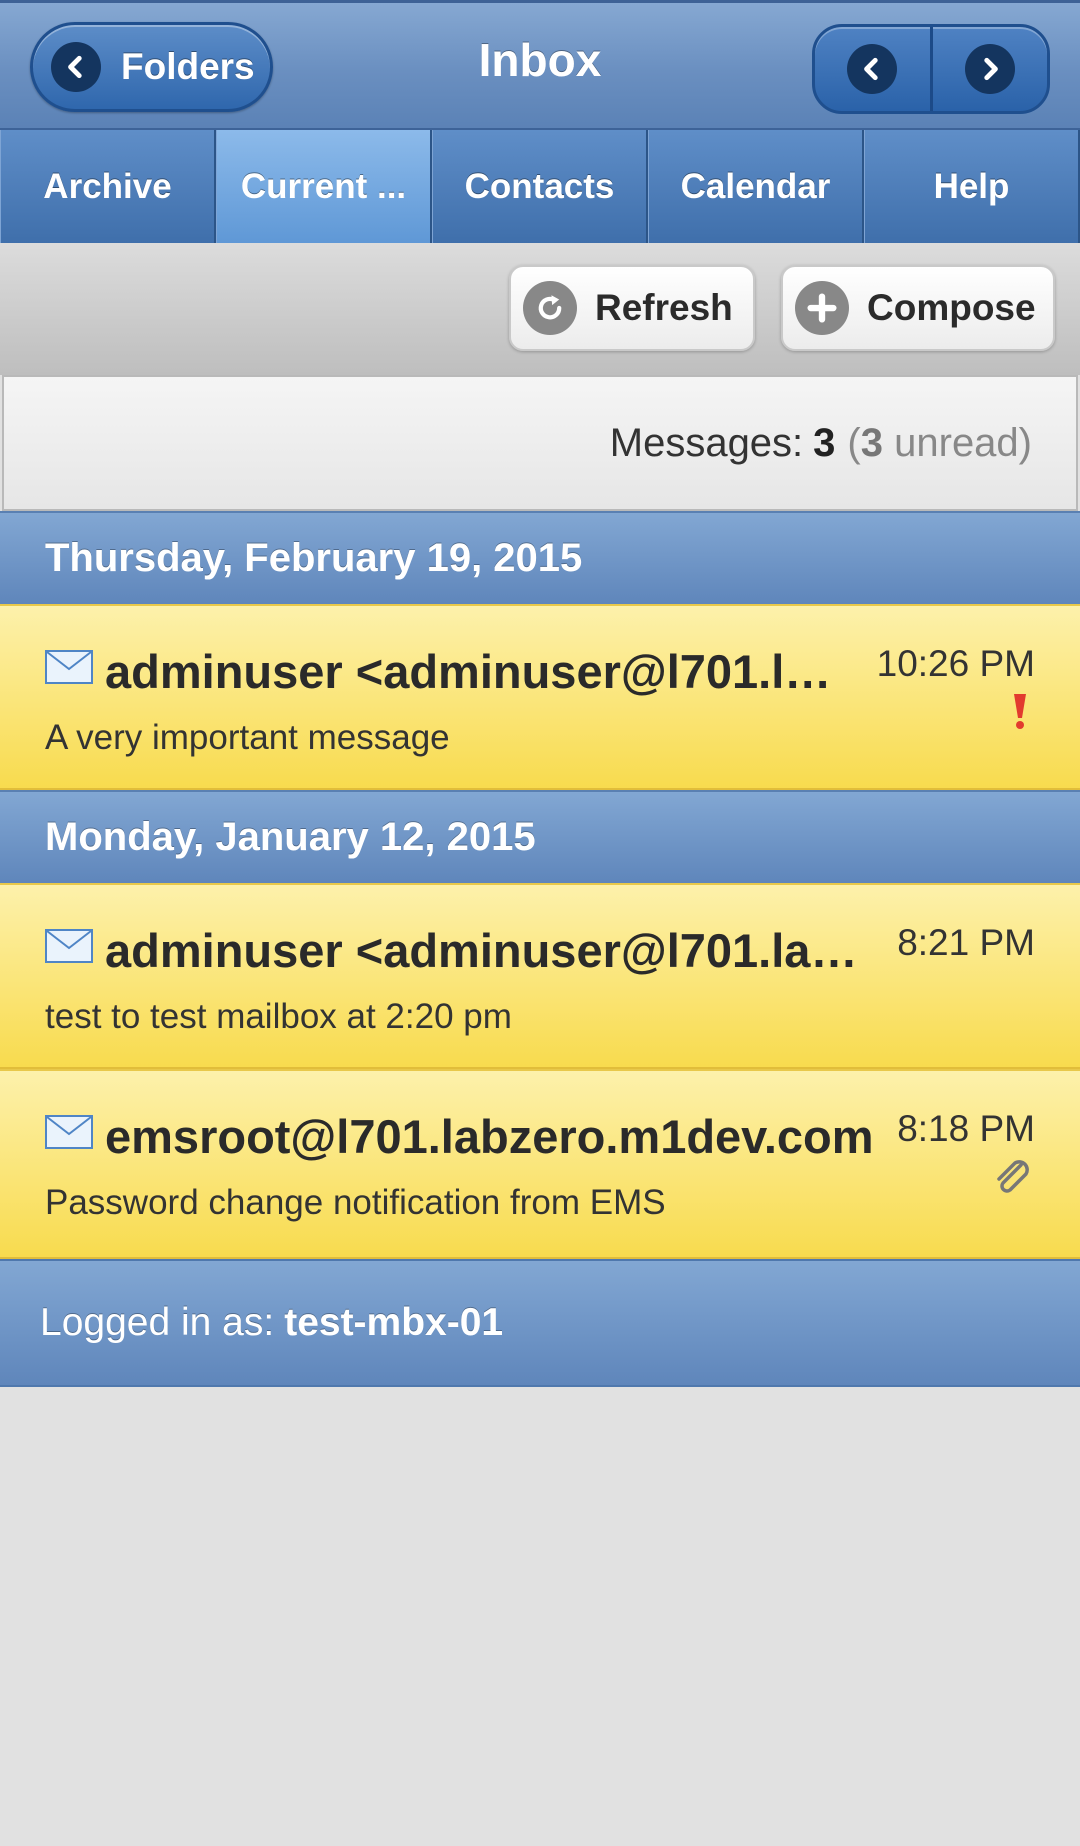 Image resolution: width=1080 pixels, height=1846 pixels. I want to click on message-subject: test to test mailbox at 2:20 pm, so click(278, 1016).